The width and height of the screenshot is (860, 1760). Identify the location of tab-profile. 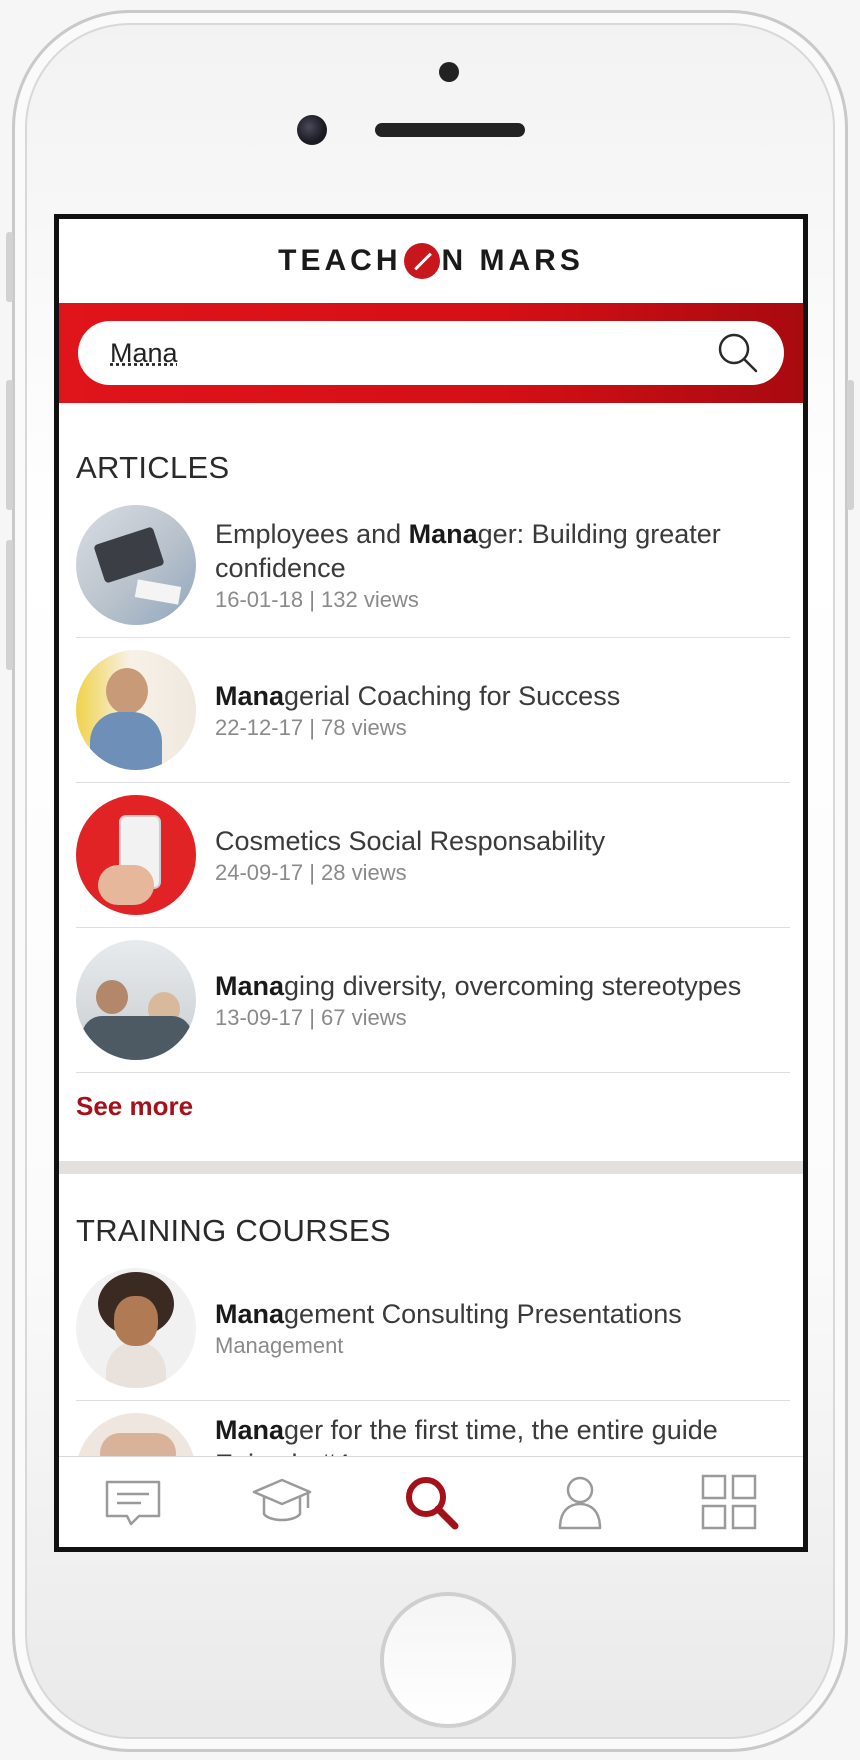
(580, 1502).